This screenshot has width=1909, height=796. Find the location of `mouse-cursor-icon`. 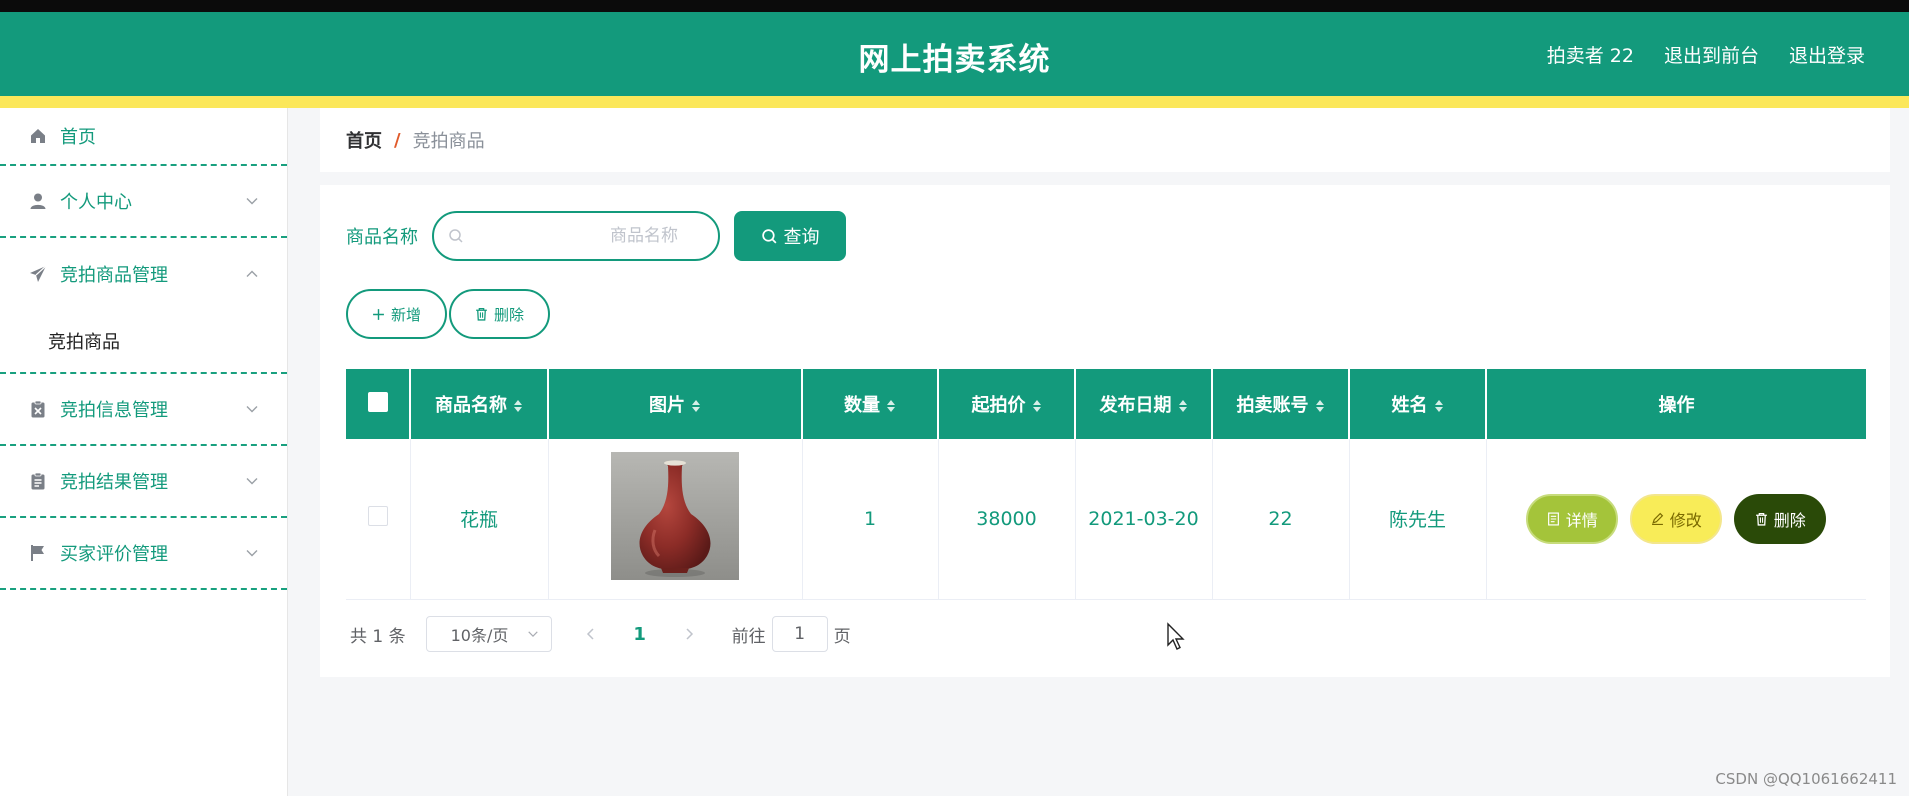

mouse-cursor-icon is located at coordinates (1176, 636).